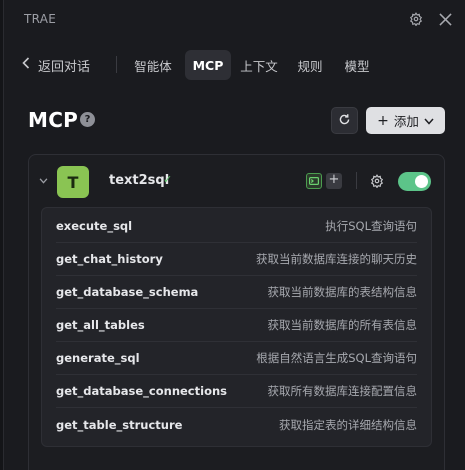  Describe the element at coordinates (356, 180) in the screenshot. I see `card-divider` at that location.